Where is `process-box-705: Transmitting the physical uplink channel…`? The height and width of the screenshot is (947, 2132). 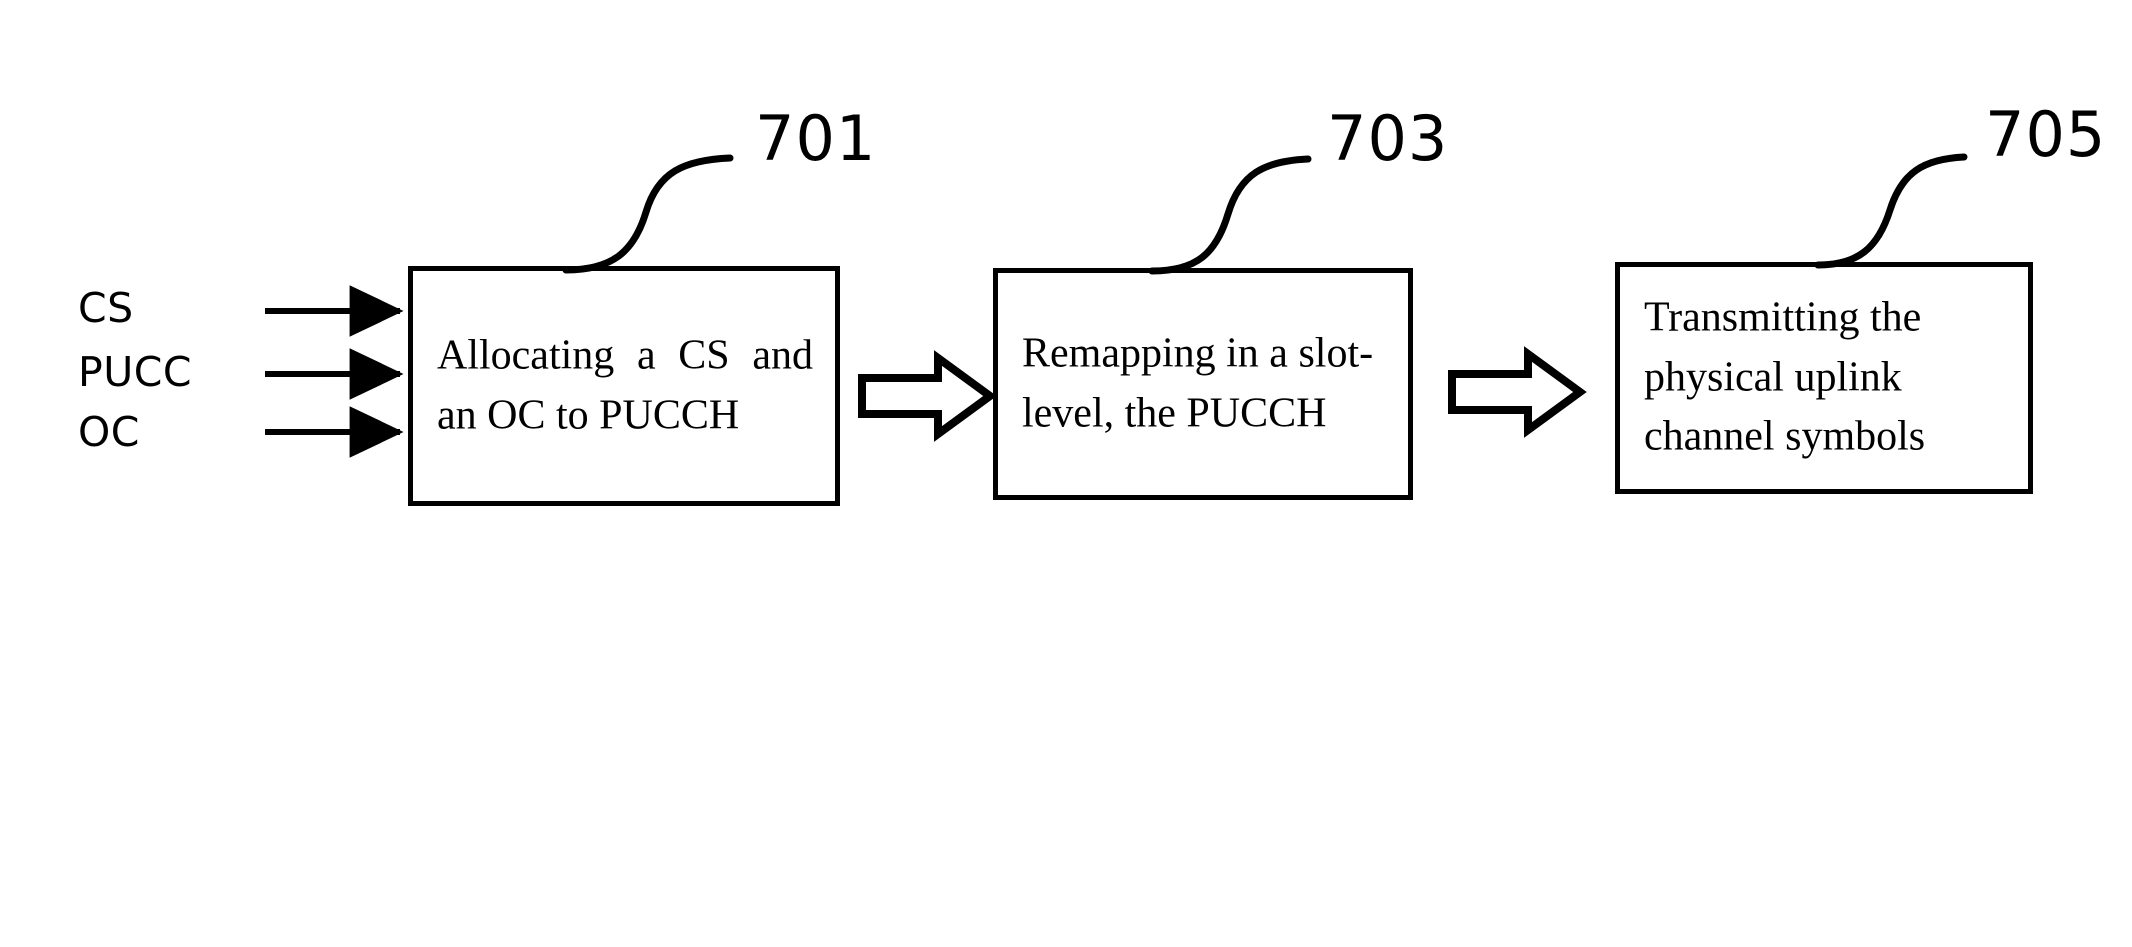 process-box-705: Transmitting the physical uplink channel… is located at coordinates (1824, 378).